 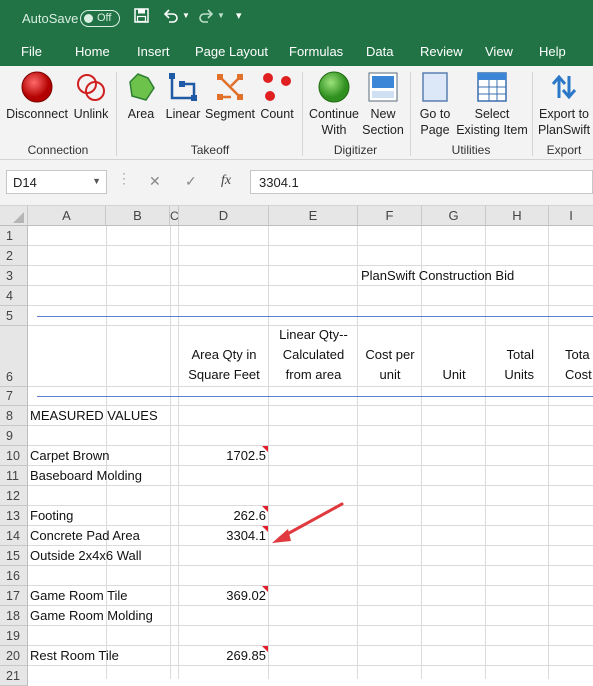 What do you see at coordinates (91, 96) in the screenshot?
I see `unlink-button: Unlink` at bounding box center [91, 96].